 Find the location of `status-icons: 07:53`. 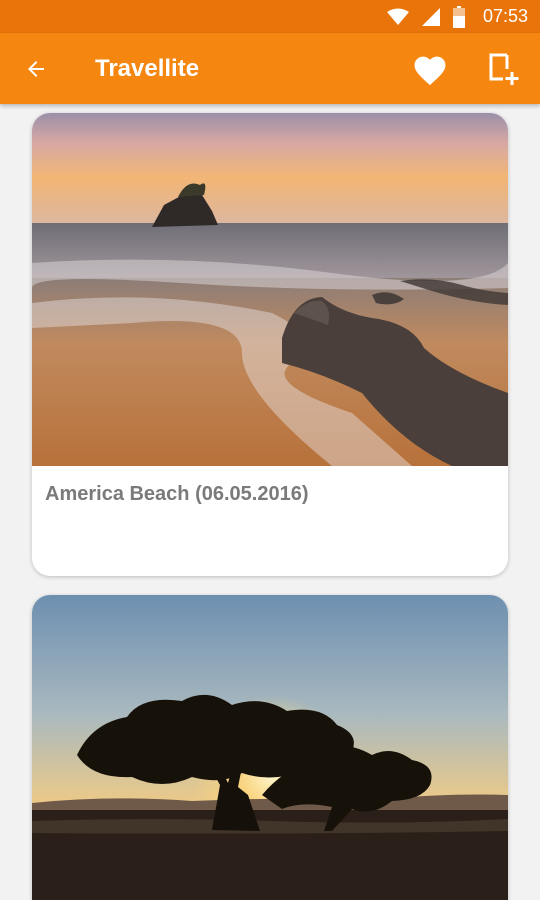

status-icons: 07:53 is located at coordinates (457, 16).